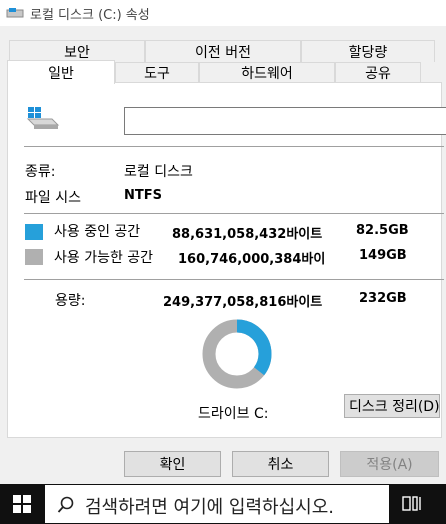 This screenshot has width=446, height=524. What do you see at coordinates (383, 255) in the screenshot?
I see `free-space-size: 149GB` at bounding box center [383, 255].